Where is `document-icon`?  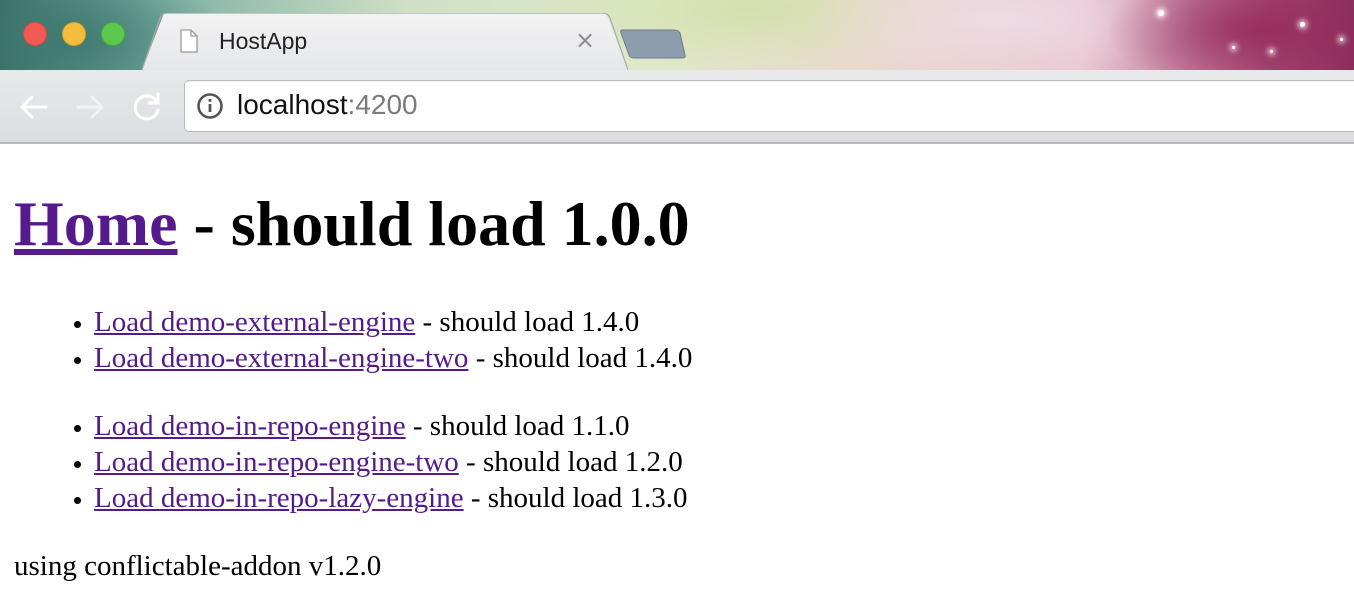
document-icon is located at coordinates (189, 41).